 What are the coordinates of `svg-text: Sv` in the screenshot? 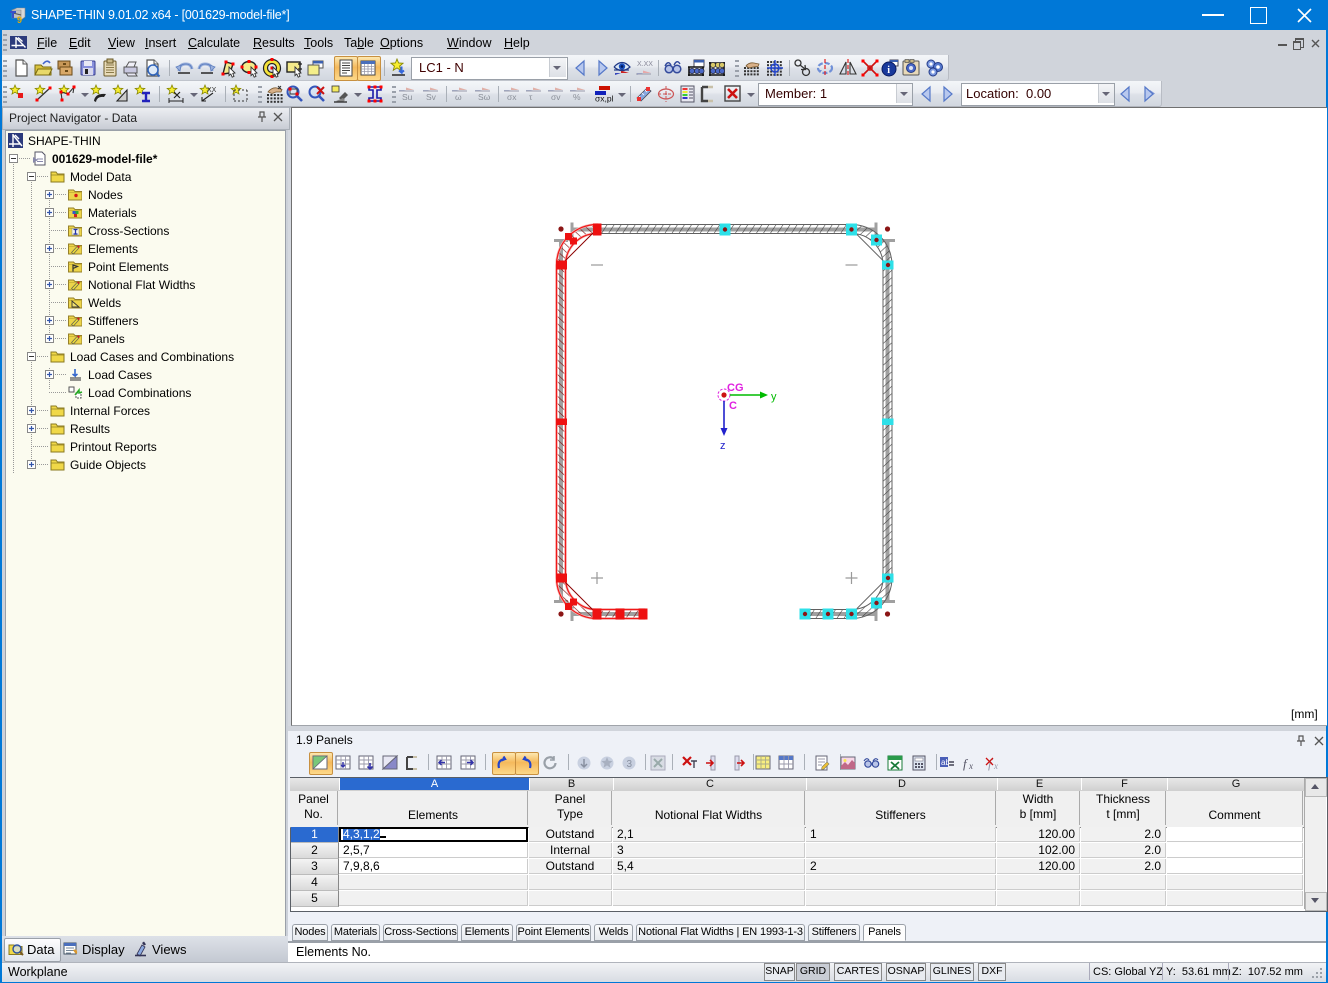 It's located at (431, 97).